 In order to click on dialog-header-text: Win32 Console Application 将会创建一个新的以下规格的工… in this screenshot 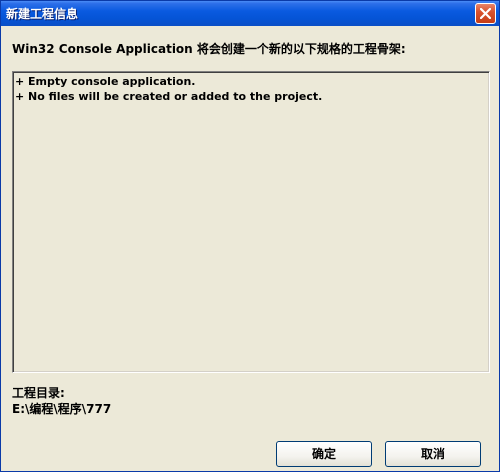, I will do `click(209, 49)`.